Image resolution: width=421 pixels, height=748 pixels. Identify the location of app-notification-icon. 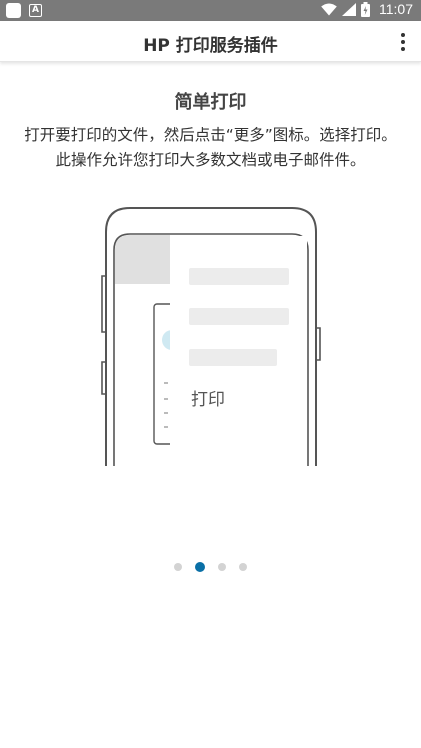
(13, 10).